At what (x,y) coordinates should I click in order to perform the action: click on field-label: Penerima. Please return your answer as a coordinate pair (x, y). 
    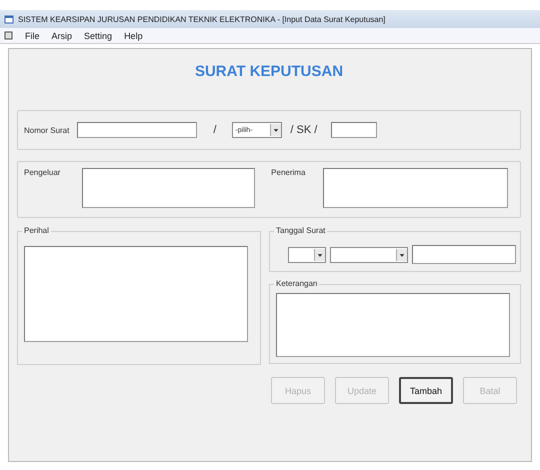
    Looking at the image, I should click on (288, 173).